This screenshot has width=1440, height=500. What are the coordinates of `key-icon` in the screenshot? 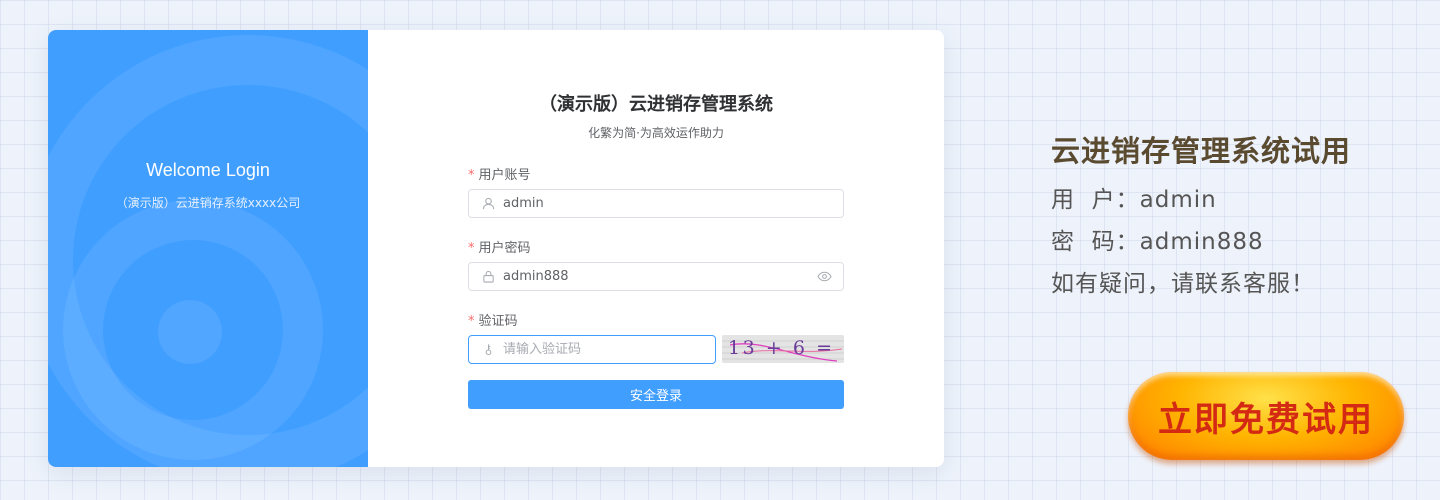 It's located at (488, 350).